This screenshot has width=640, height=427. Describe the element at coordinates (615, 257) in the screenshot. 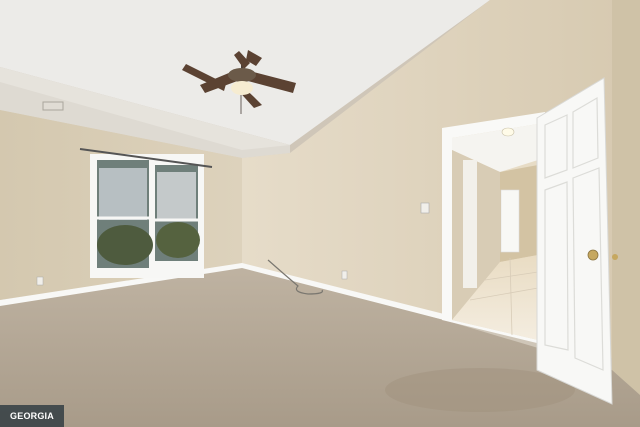

I see `door-knob-back` at that location.